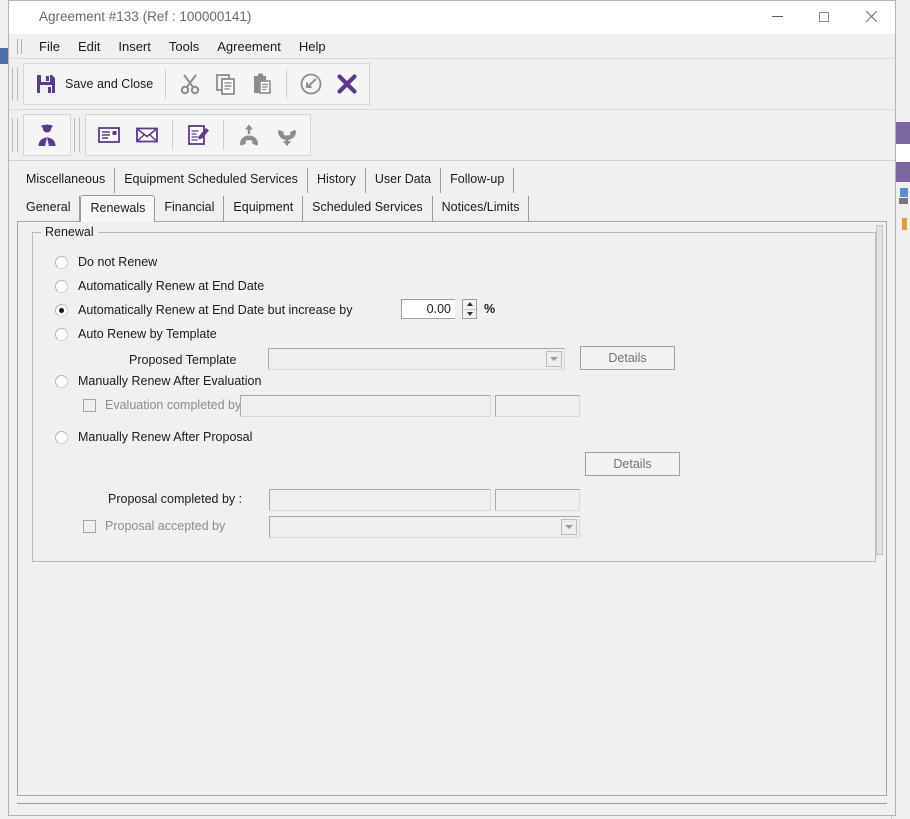  Describe the element at coordinates (249, 46) in the screenshot. I see `menu-item-agreement: Agreement` at that location.